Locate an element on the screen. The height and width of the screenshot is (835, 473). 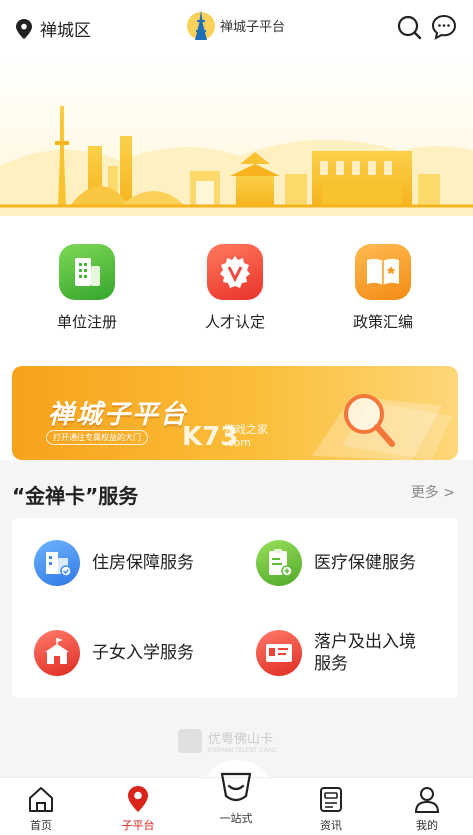
tab-one-stop: 一站式 is located at coordinates (236, 796).